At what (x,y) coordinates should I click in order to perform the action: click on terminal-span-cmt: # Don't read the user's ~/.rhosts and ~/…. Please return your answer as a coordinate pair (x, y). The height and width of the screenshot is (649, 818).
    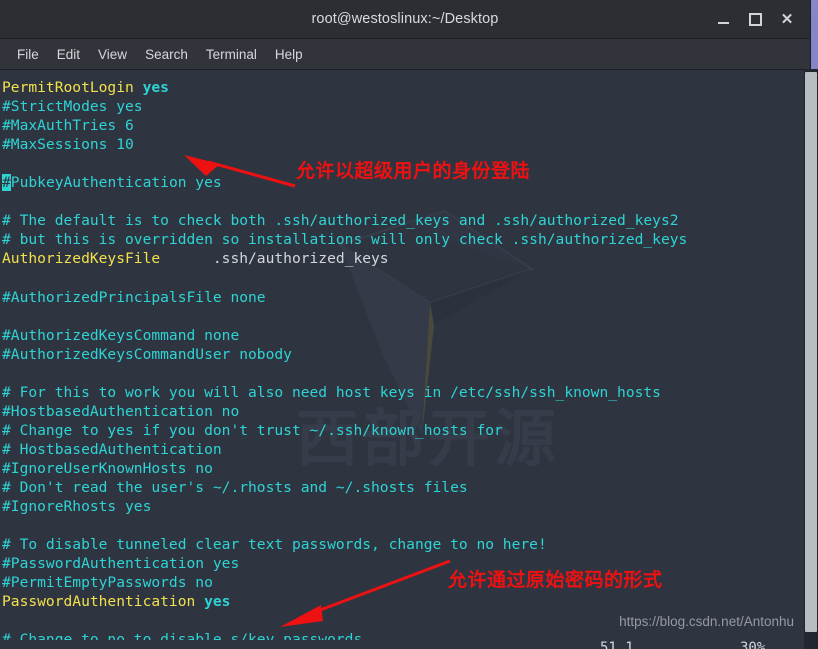
    Looking at the image, I should click on (235, 487).